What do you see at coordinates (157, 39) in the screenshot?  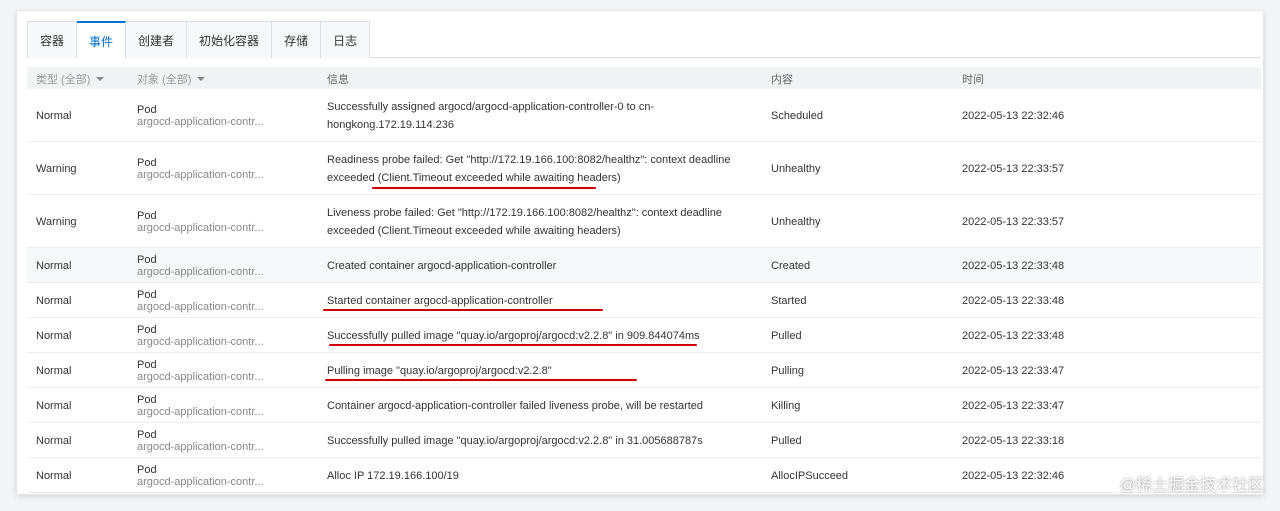 I see `tab-creator: 创建者` at bounding box center [157, 39].